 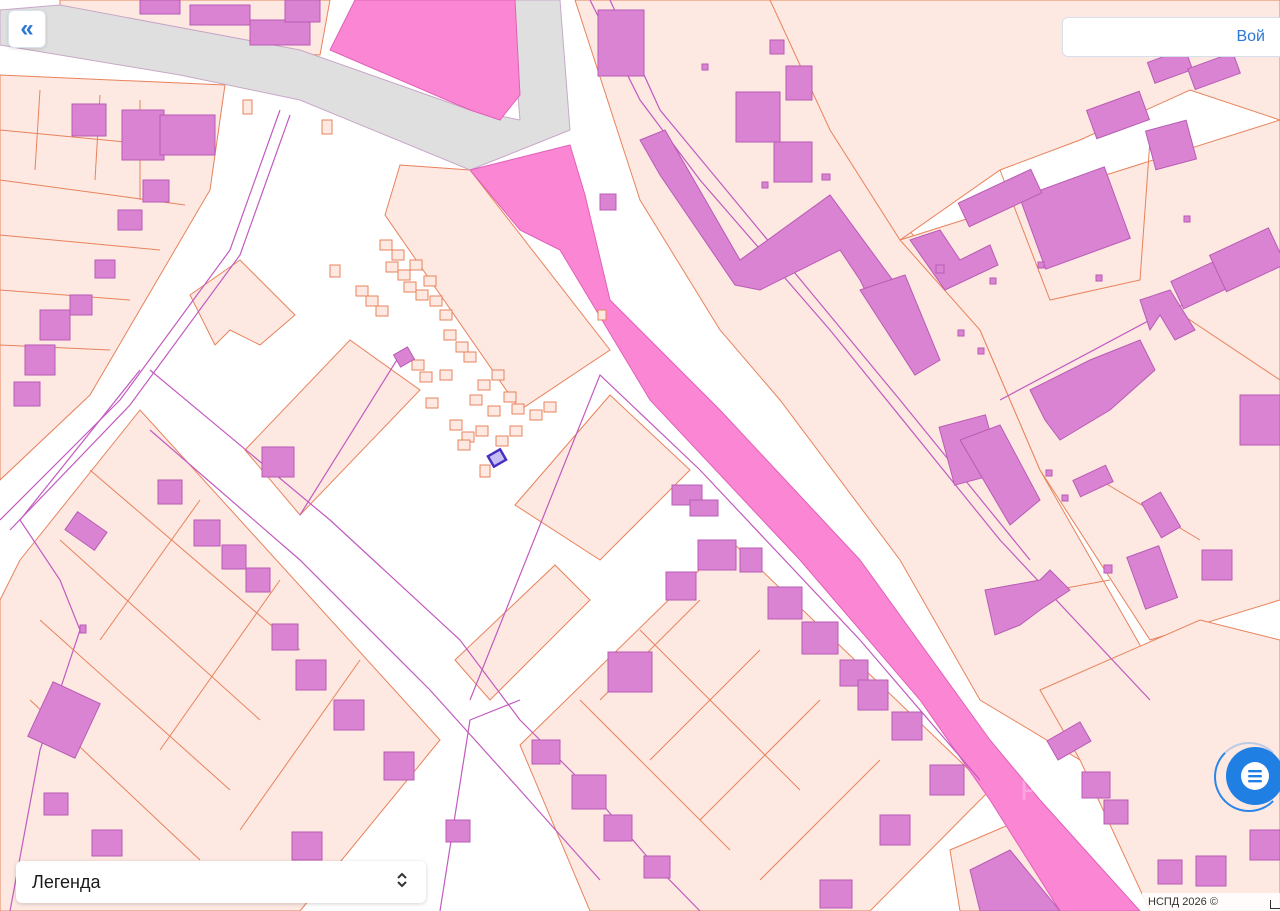 I want to click on login-button: Вой, so click(x=1171, y=37).